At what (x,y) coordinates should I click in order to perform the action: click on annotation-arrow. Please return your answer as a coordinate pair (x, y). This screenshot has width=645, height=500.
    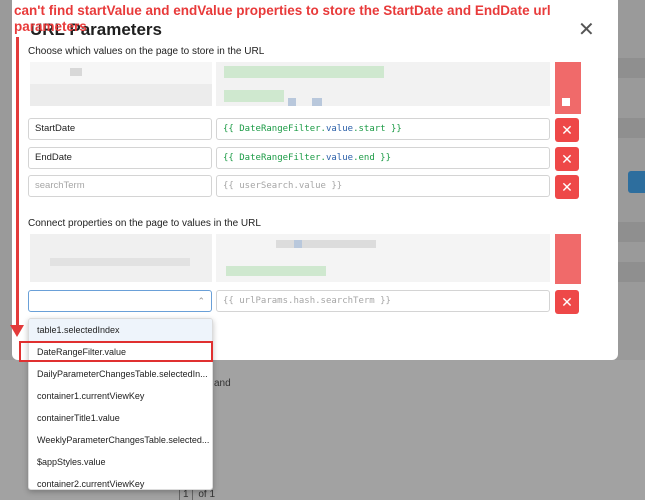
    Looking at the image, I should click on (17, 182).